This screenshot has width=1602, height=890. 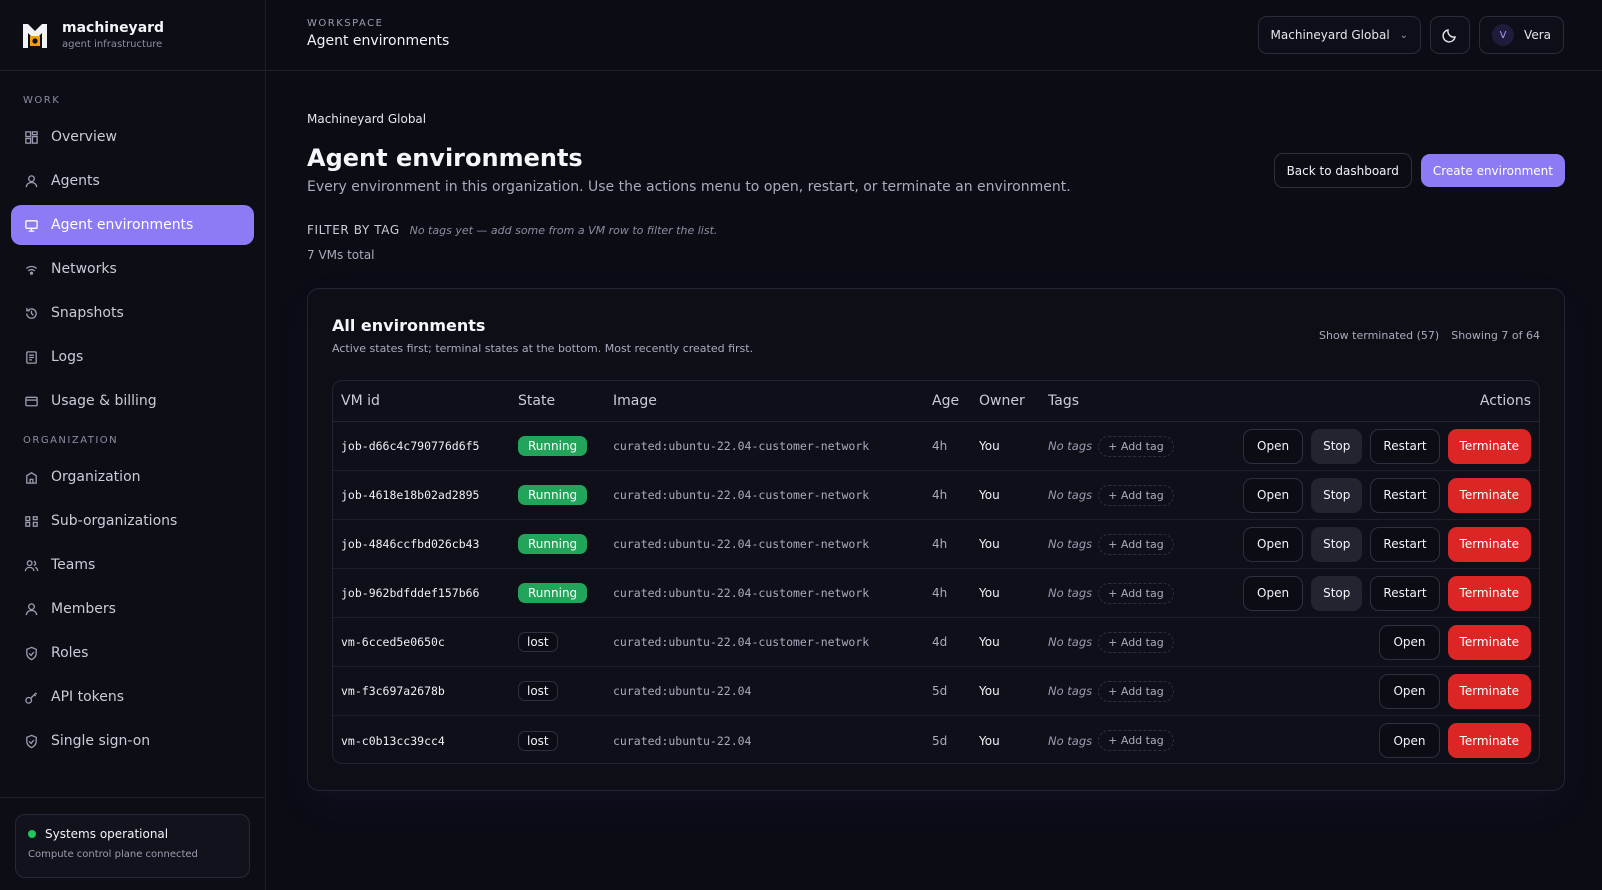 What do you see at coordinates (445, 158) in the screenshot?
I see `page-title: Agent environments` at bounding box center [445, 158].